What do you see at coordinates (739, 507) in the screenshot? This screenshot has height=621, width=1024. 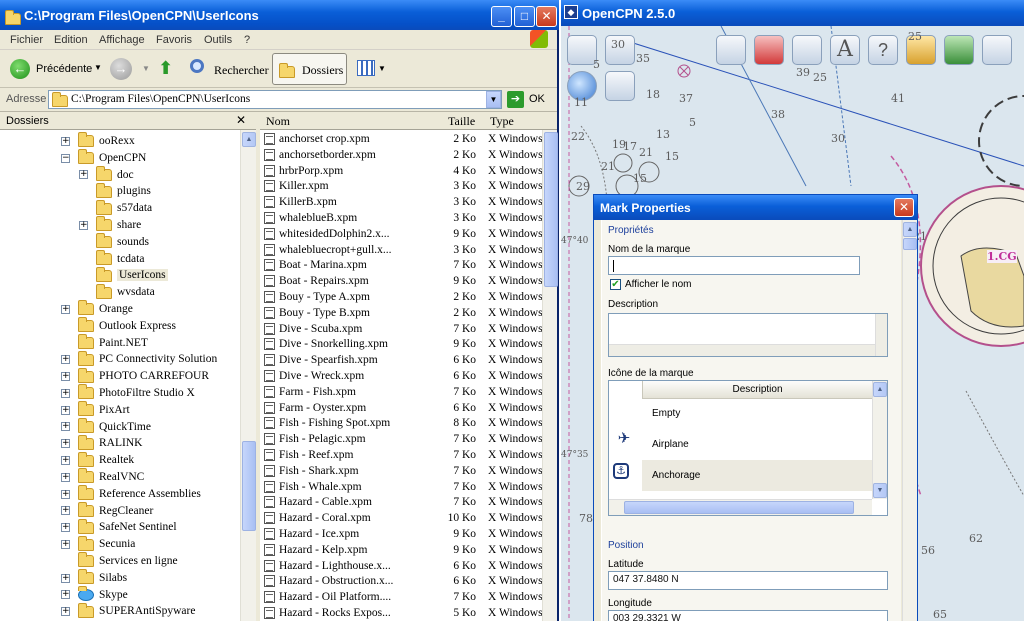 I see `icon-hscroll-thumb` at bounding box center [739, 507].